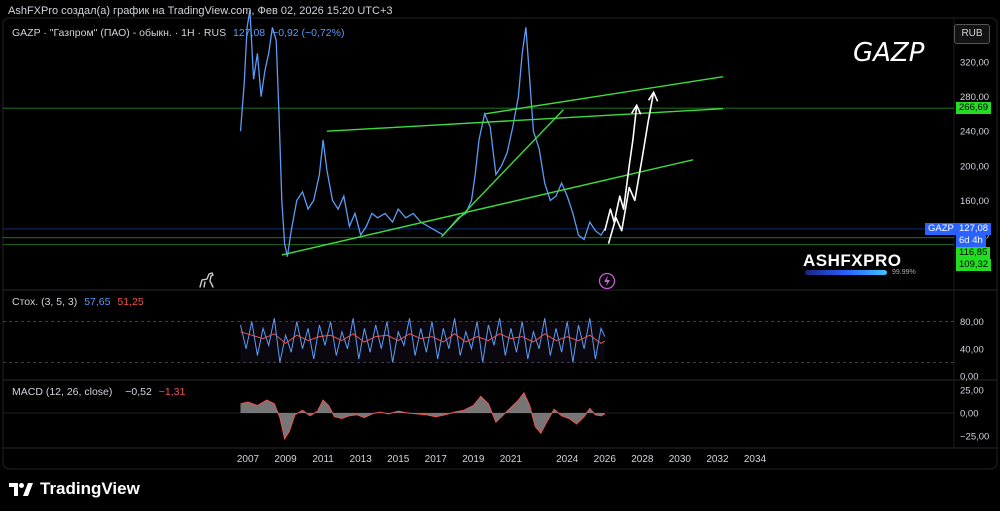  Describe the element at coordinates (249, 33) in the screenshot. I see `symbol-price: 127,08` at that location.